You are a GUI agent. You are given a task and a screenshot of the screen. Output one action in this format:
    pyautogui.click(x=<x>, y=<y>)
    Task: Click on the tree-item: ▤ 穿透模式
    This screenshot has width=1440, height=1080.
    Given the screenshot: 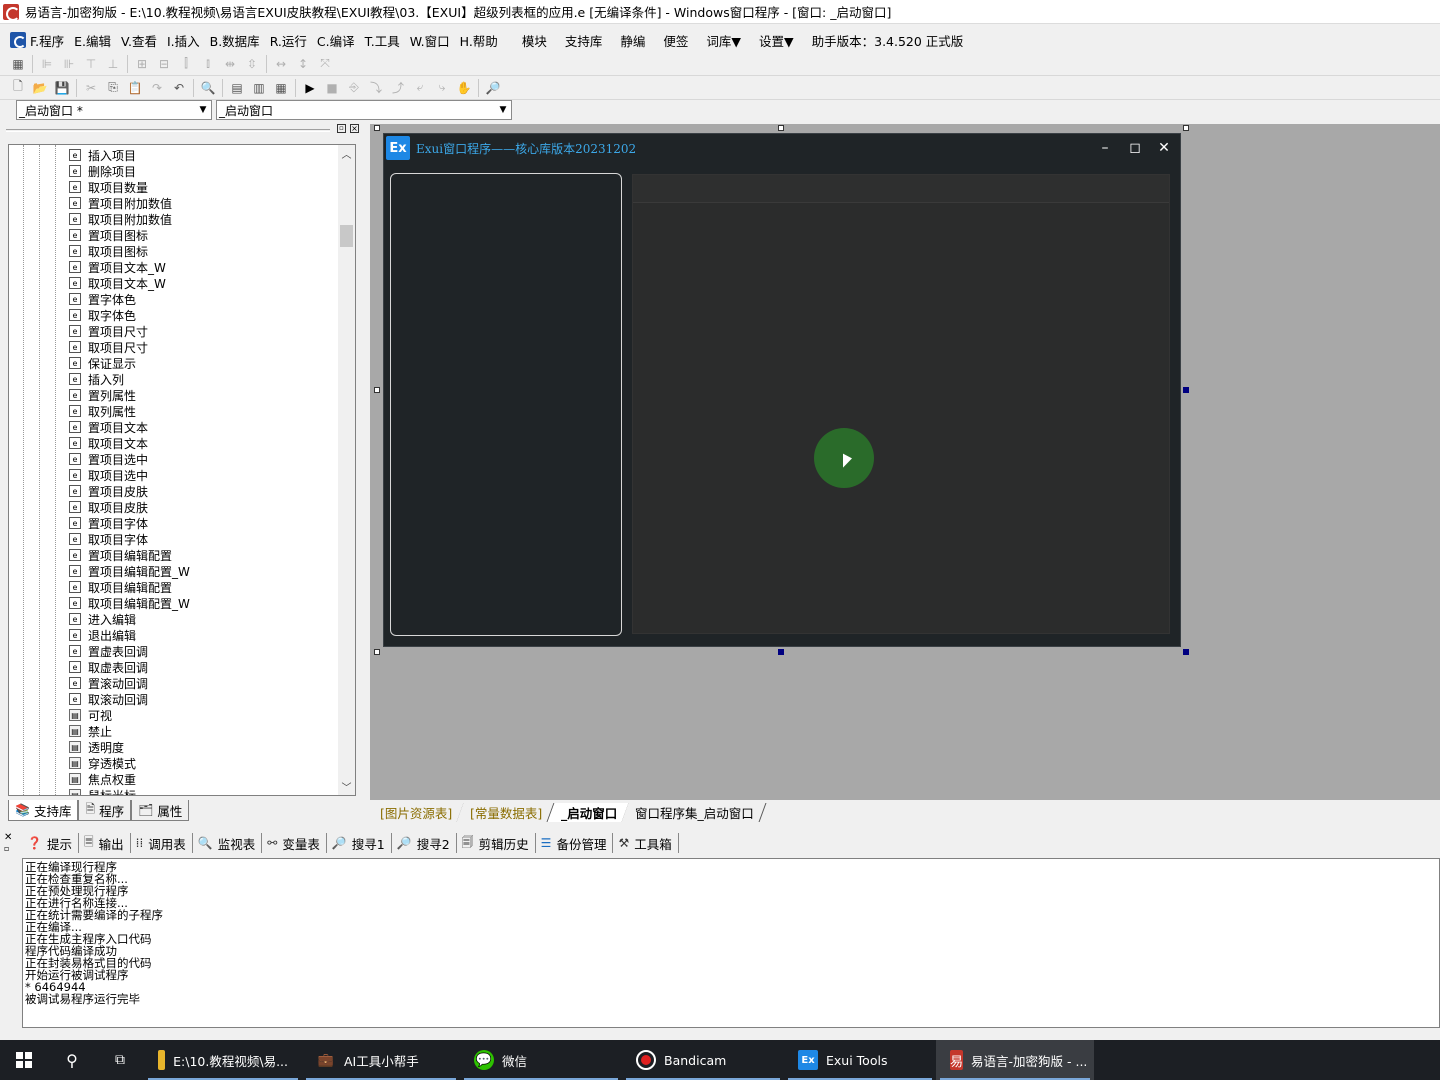 What is the action you would take?
    pyautogui.click(x=99, y=763)
    